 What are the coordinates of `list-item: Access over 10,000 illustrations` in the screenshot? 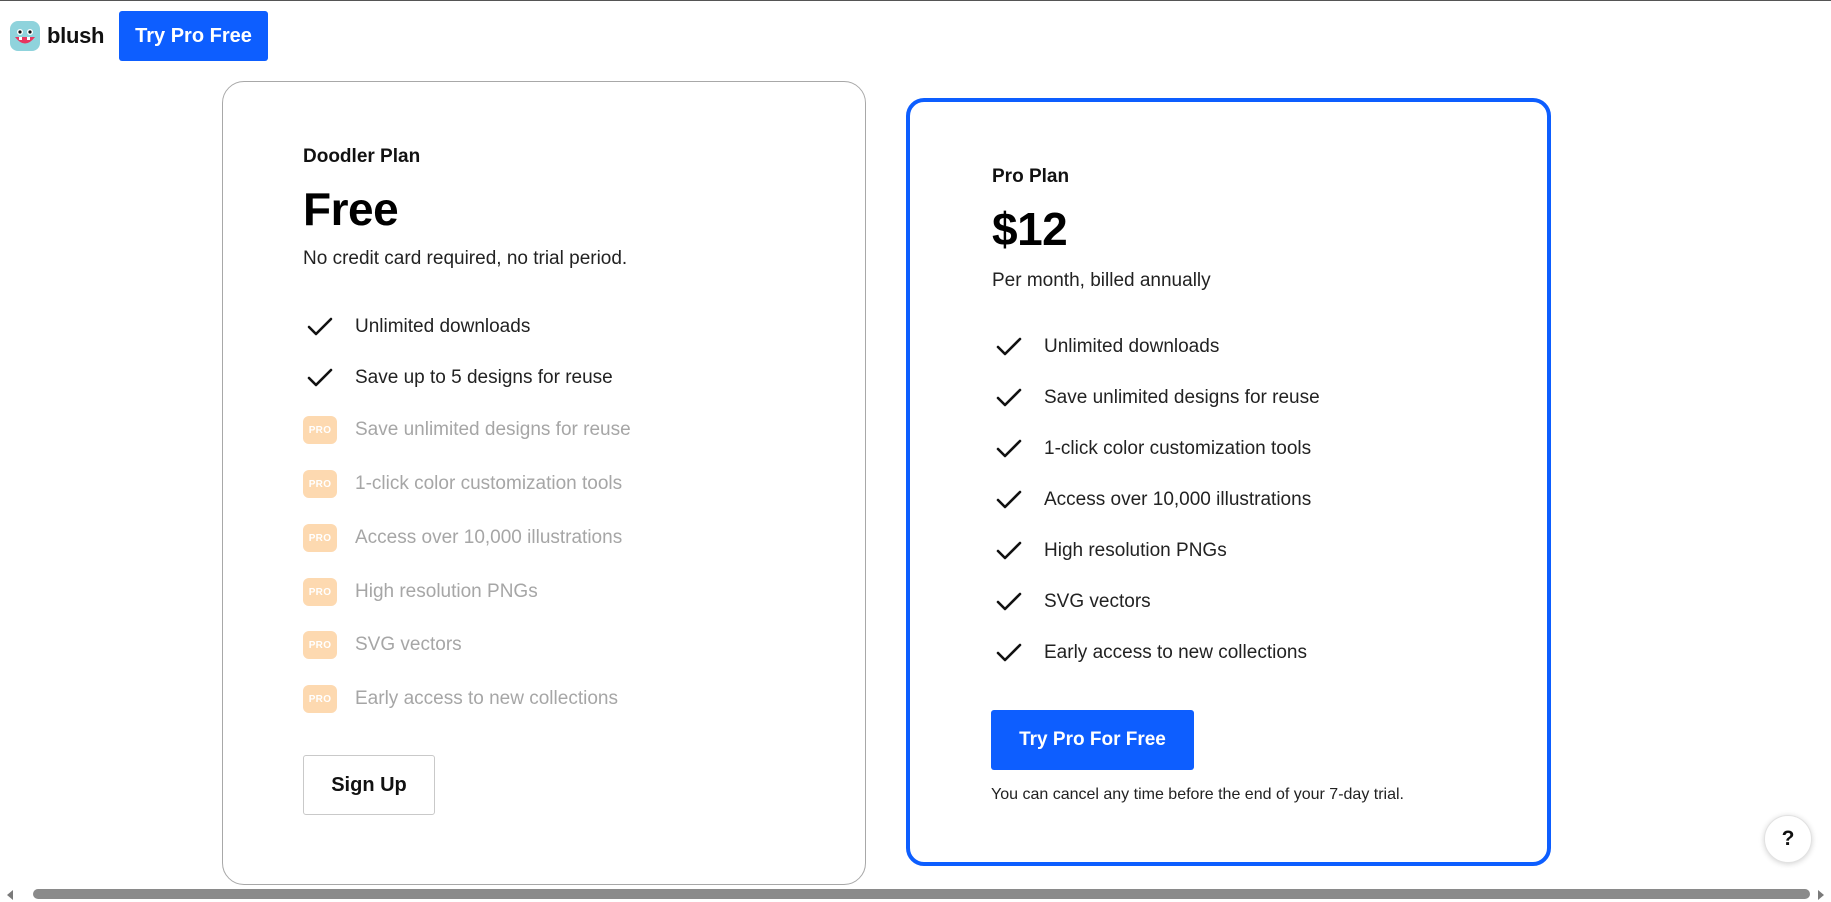 It's located at (1151, 500).